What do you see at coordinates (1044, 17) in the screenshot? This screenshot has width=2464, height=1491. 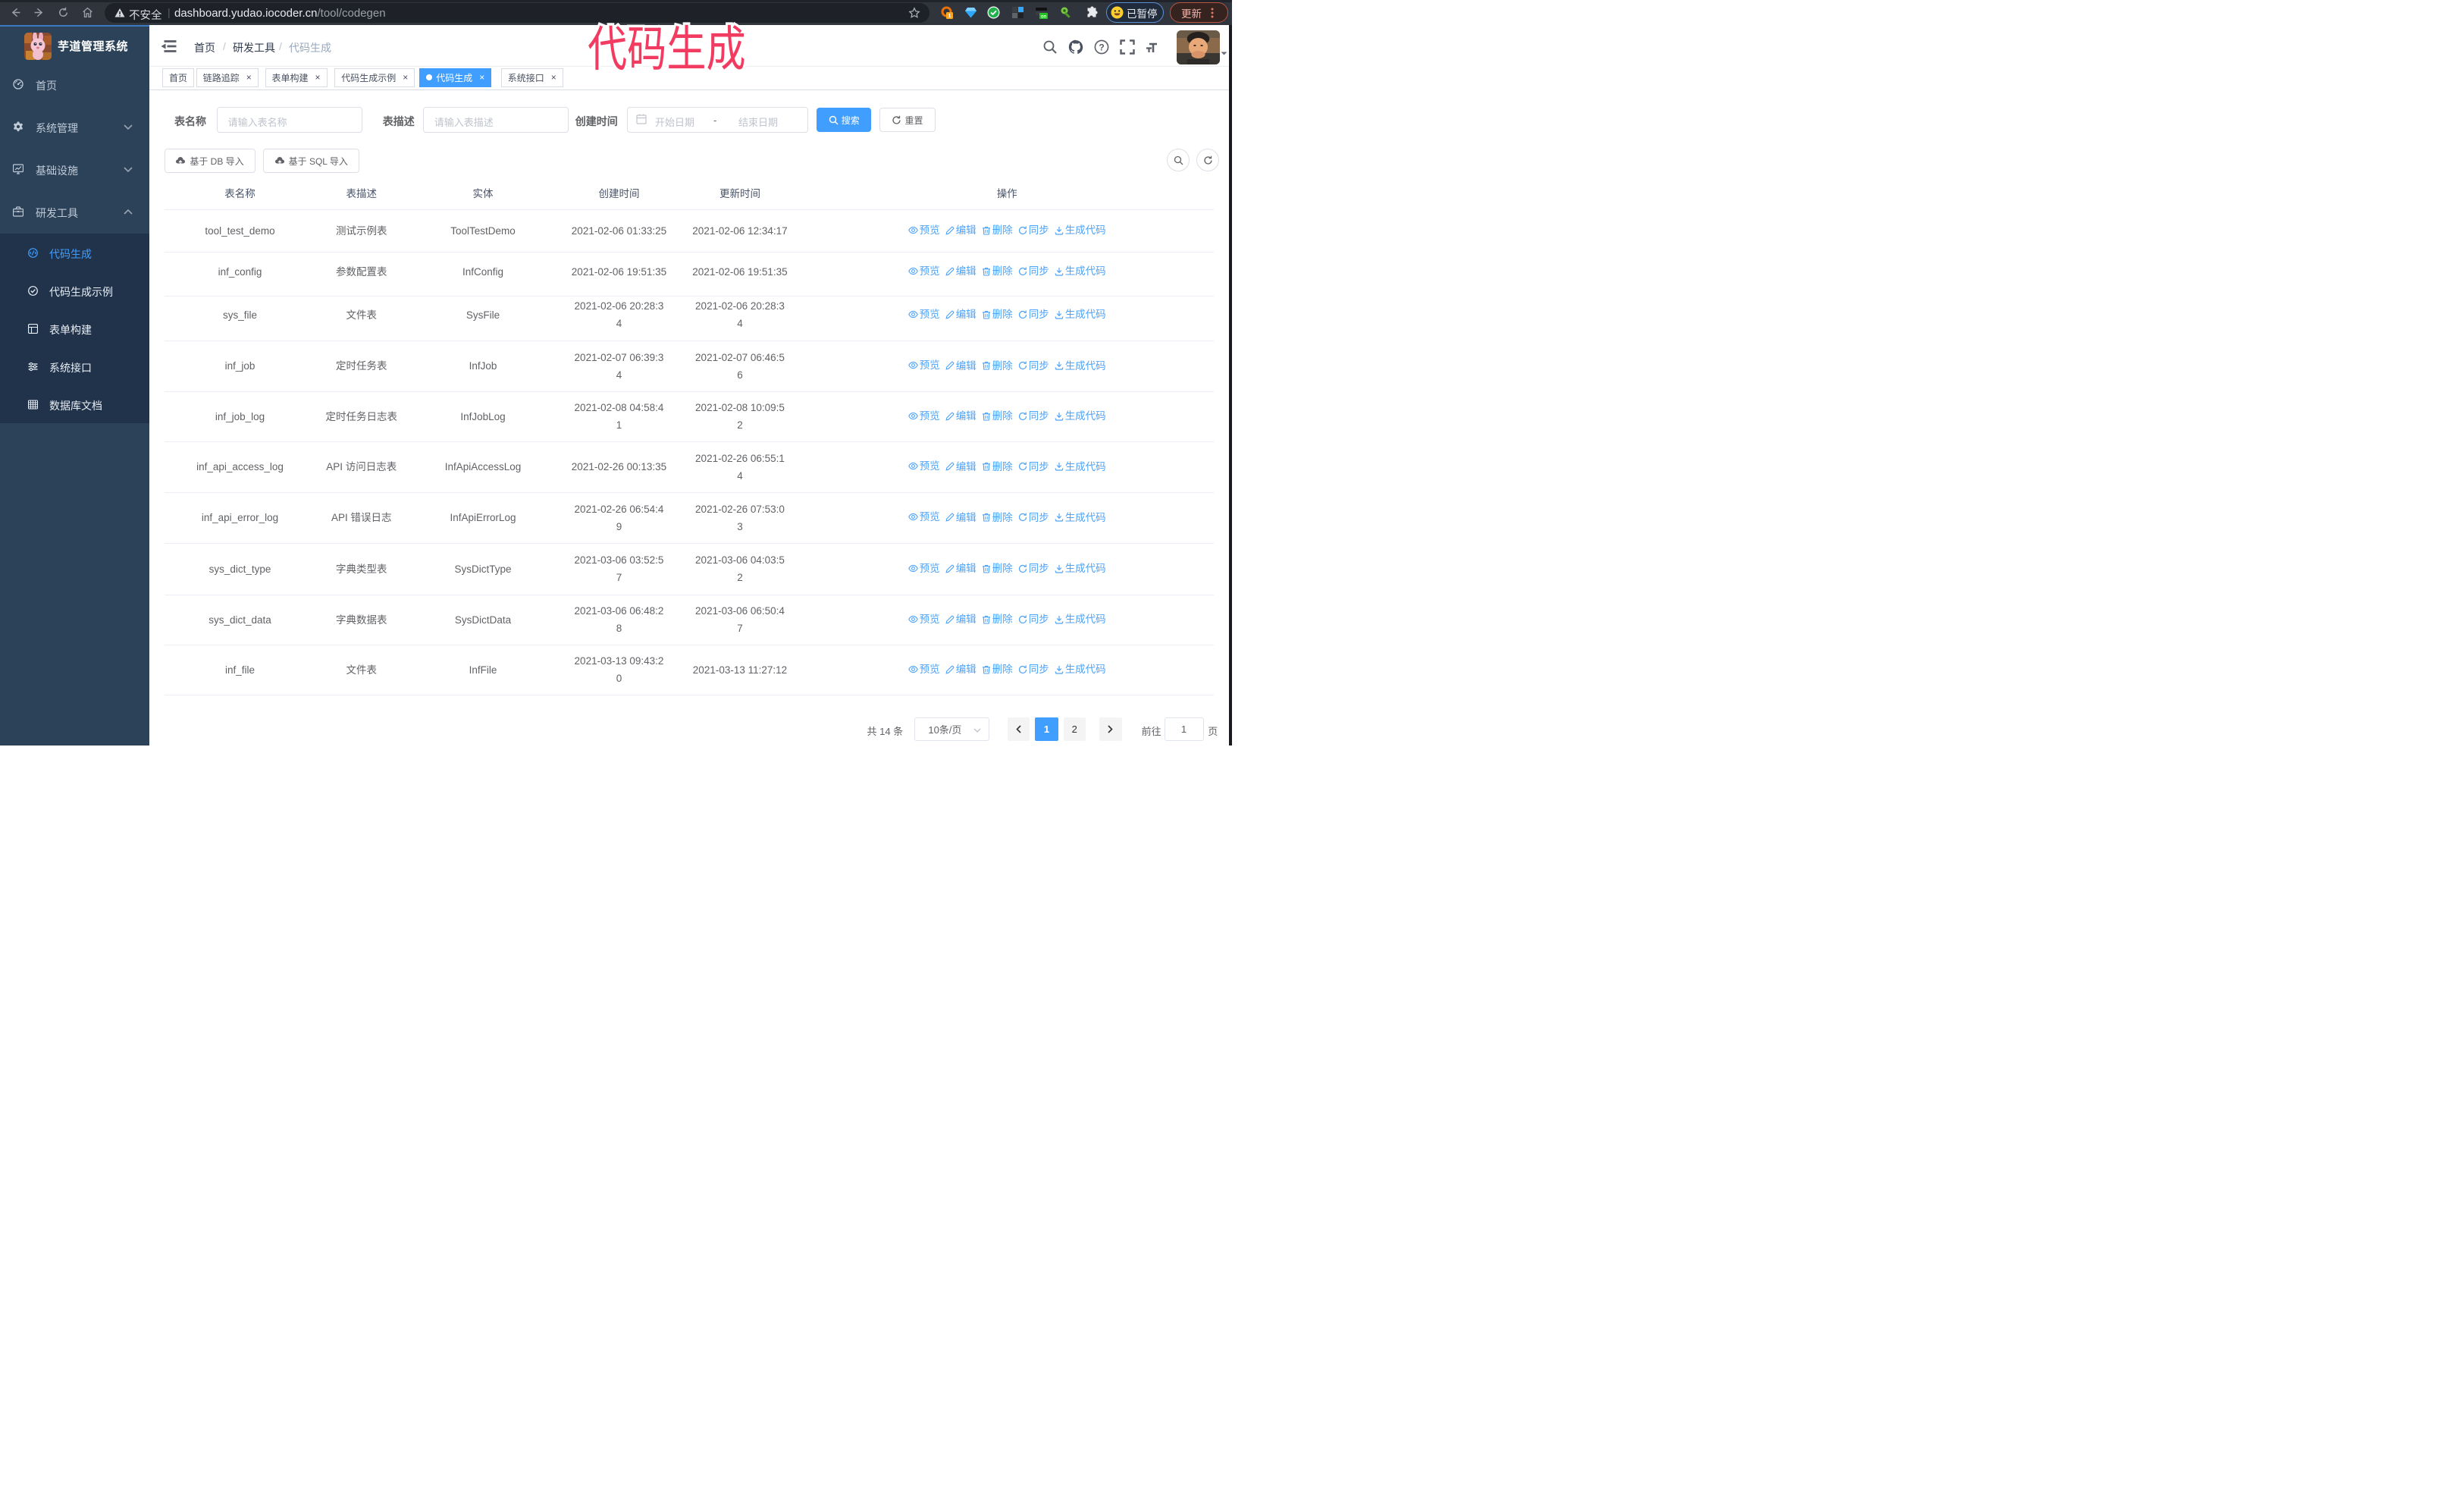 I see `svg-text: on` at bounding box center [1044, 17].